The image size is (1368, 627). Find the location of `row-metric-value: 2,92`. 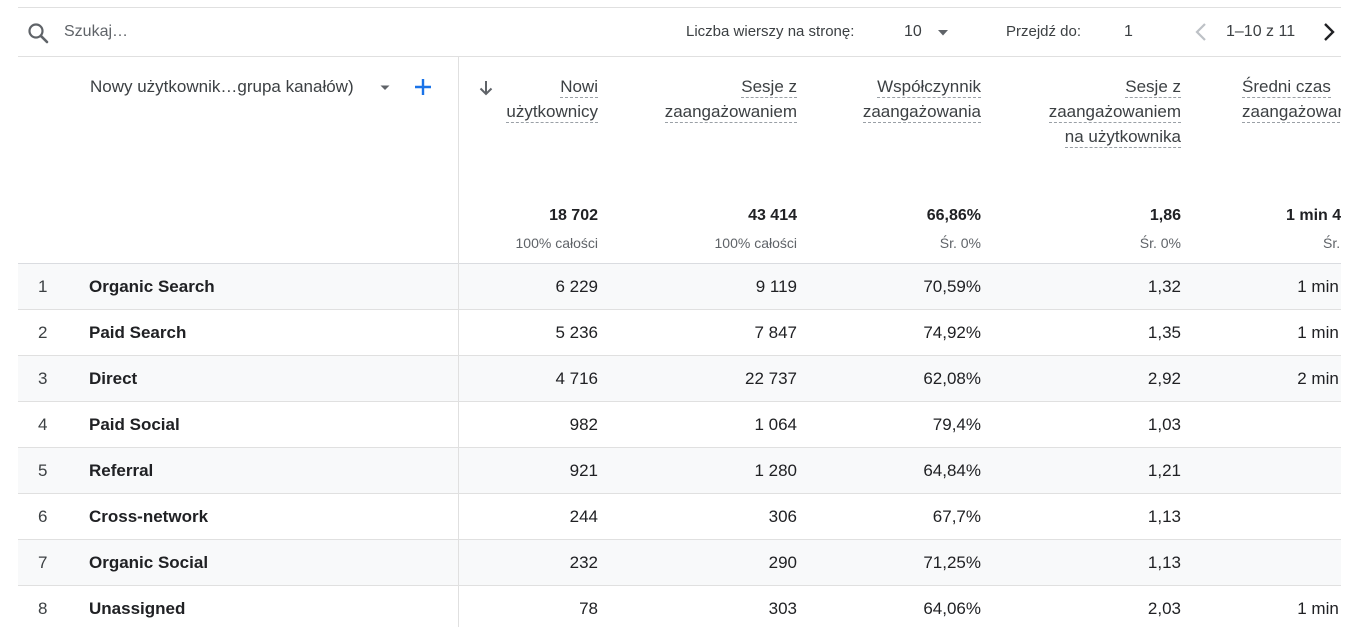

row-metric-value: 2,92 is located at coordinates (1164, 378).